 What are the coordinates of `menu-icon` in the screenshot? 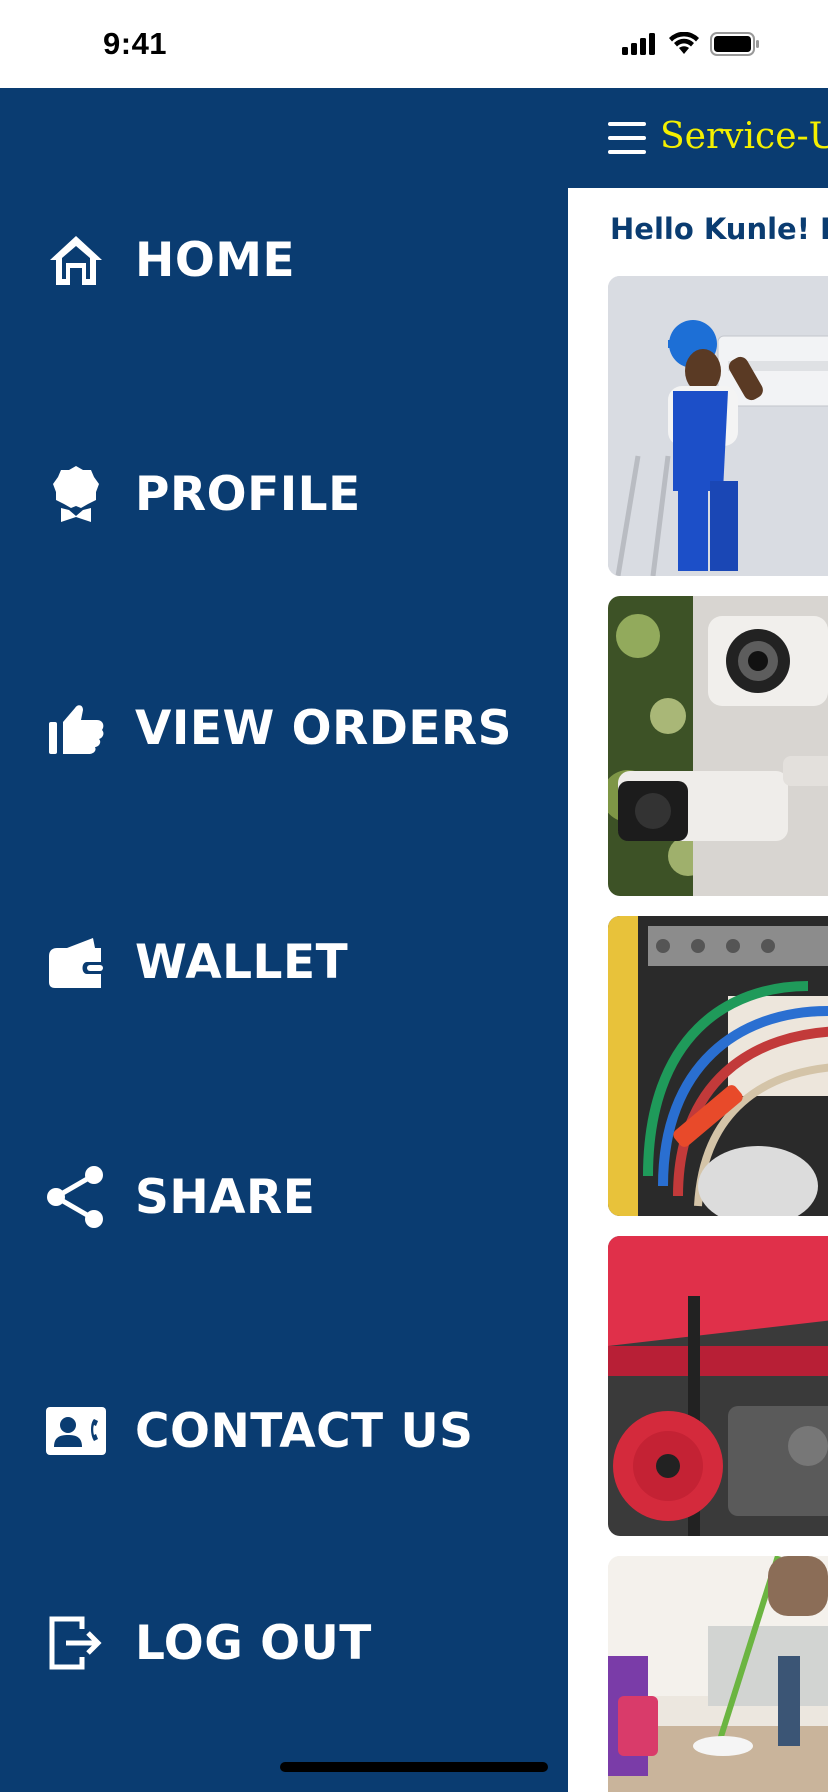 It's located at (627, 138).